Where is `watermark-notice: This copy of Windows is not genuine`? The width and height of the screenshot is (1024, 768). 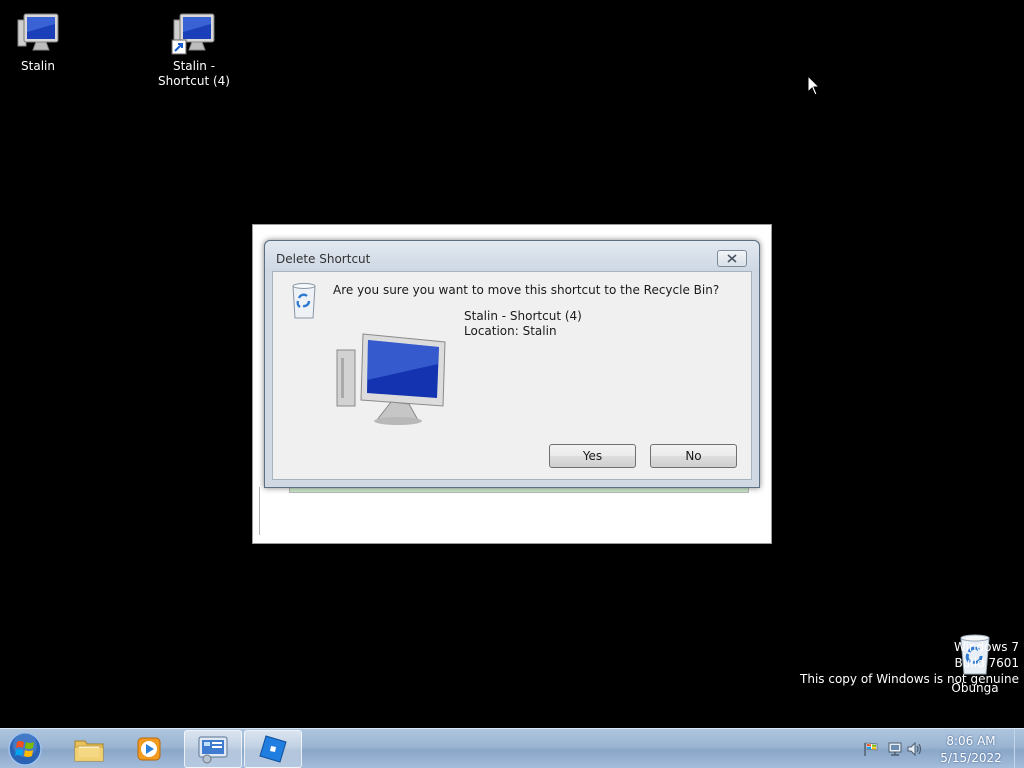
watermark-notice: This copy of Windows is not genuine is located at coordinates (909, 679).